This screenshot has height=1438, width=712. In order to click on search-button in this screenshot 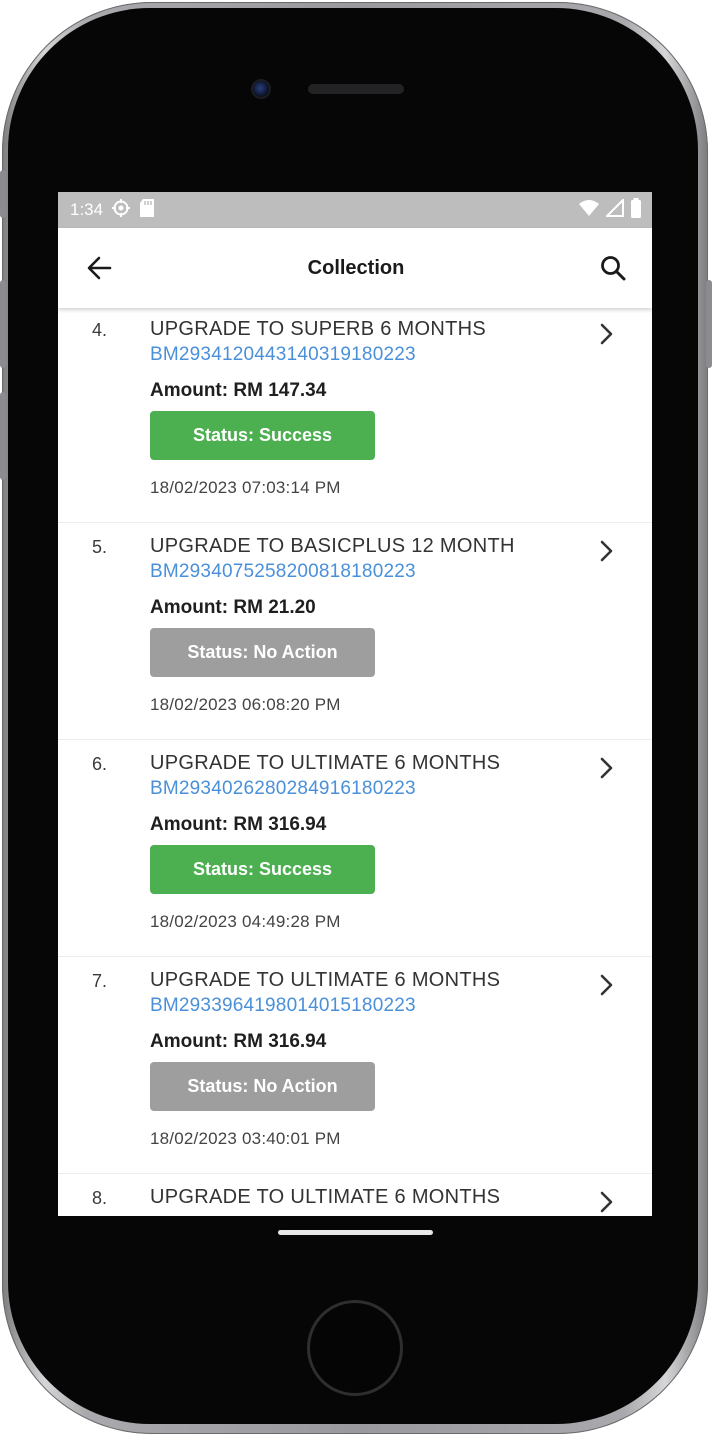, I will do `click(613, 268)`.